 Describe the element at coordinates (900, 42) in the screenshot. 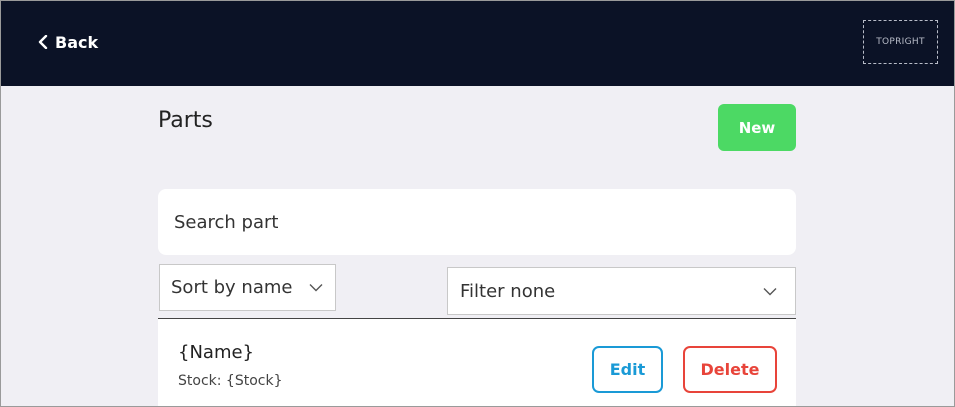

I see `topright-placeholder: TOPRIGHT` at that location.